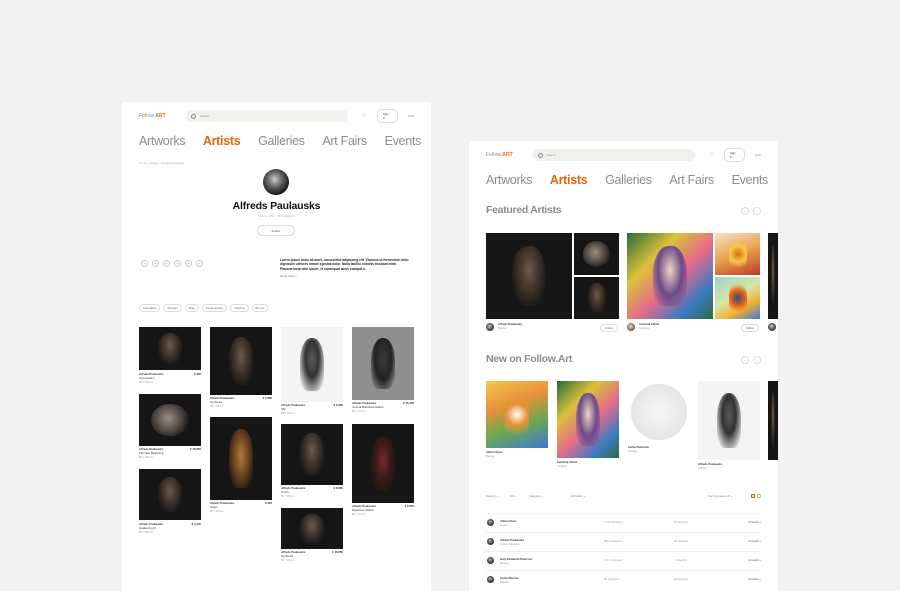  What do you see at coordinates (505, 582) in the screenshot?
I see `artist-location: Ukraine` at bounding box center [505, 582].